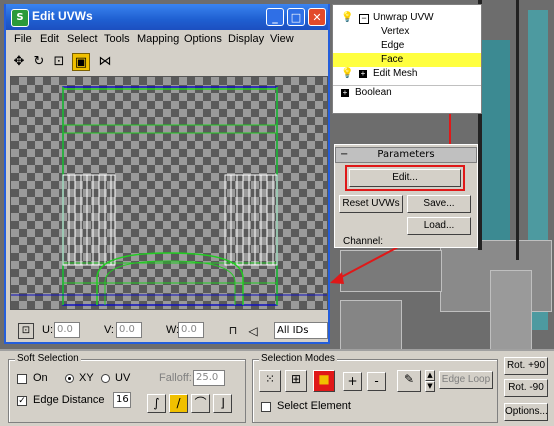 This screenshot has height=426, width=554. What do you see at coordinates (156, 403) in the screenshot?
I see `falloff-linear-icon: ∫` at bounding box center [156, 403].